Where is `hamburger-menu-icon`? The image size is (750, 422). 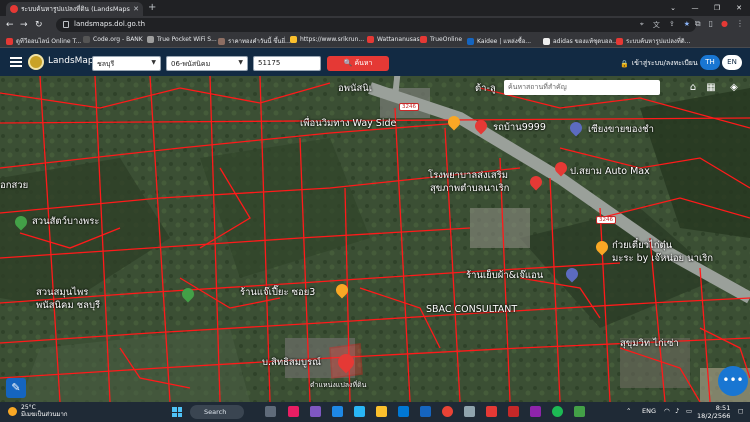
hamburger-menu-icon is located at coordinates (16, 62).